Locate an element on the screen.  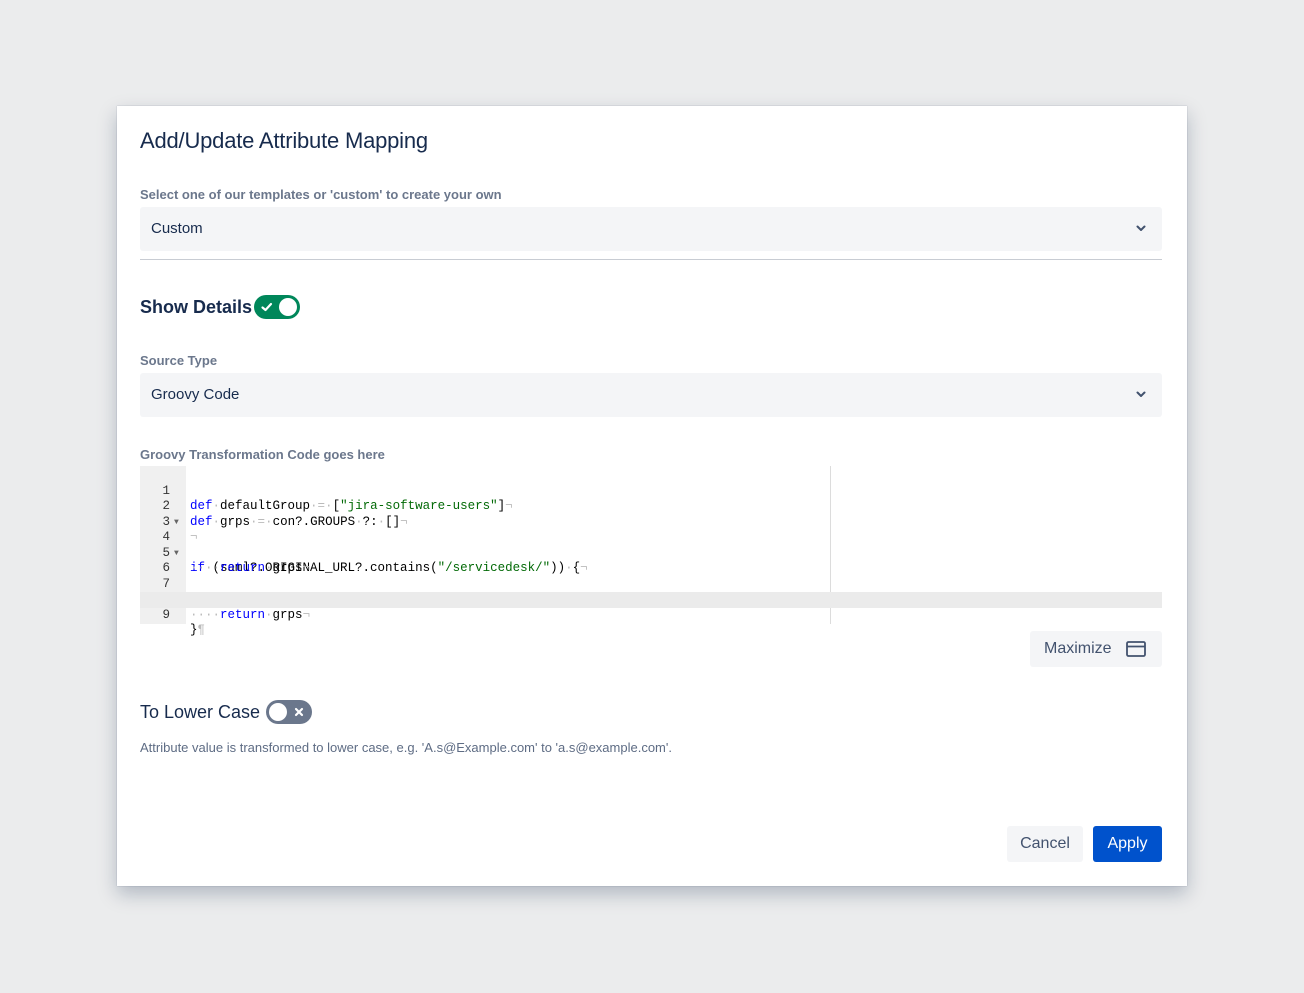
show-details-label: Show Details is located at coordinates (196, 307).